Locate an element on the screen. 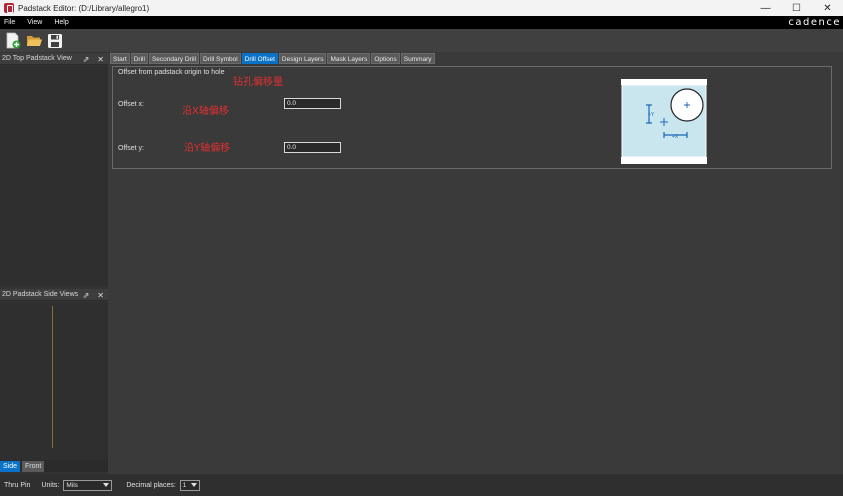  offset-x-label: Offset x: is located at coordinates (131, 104).